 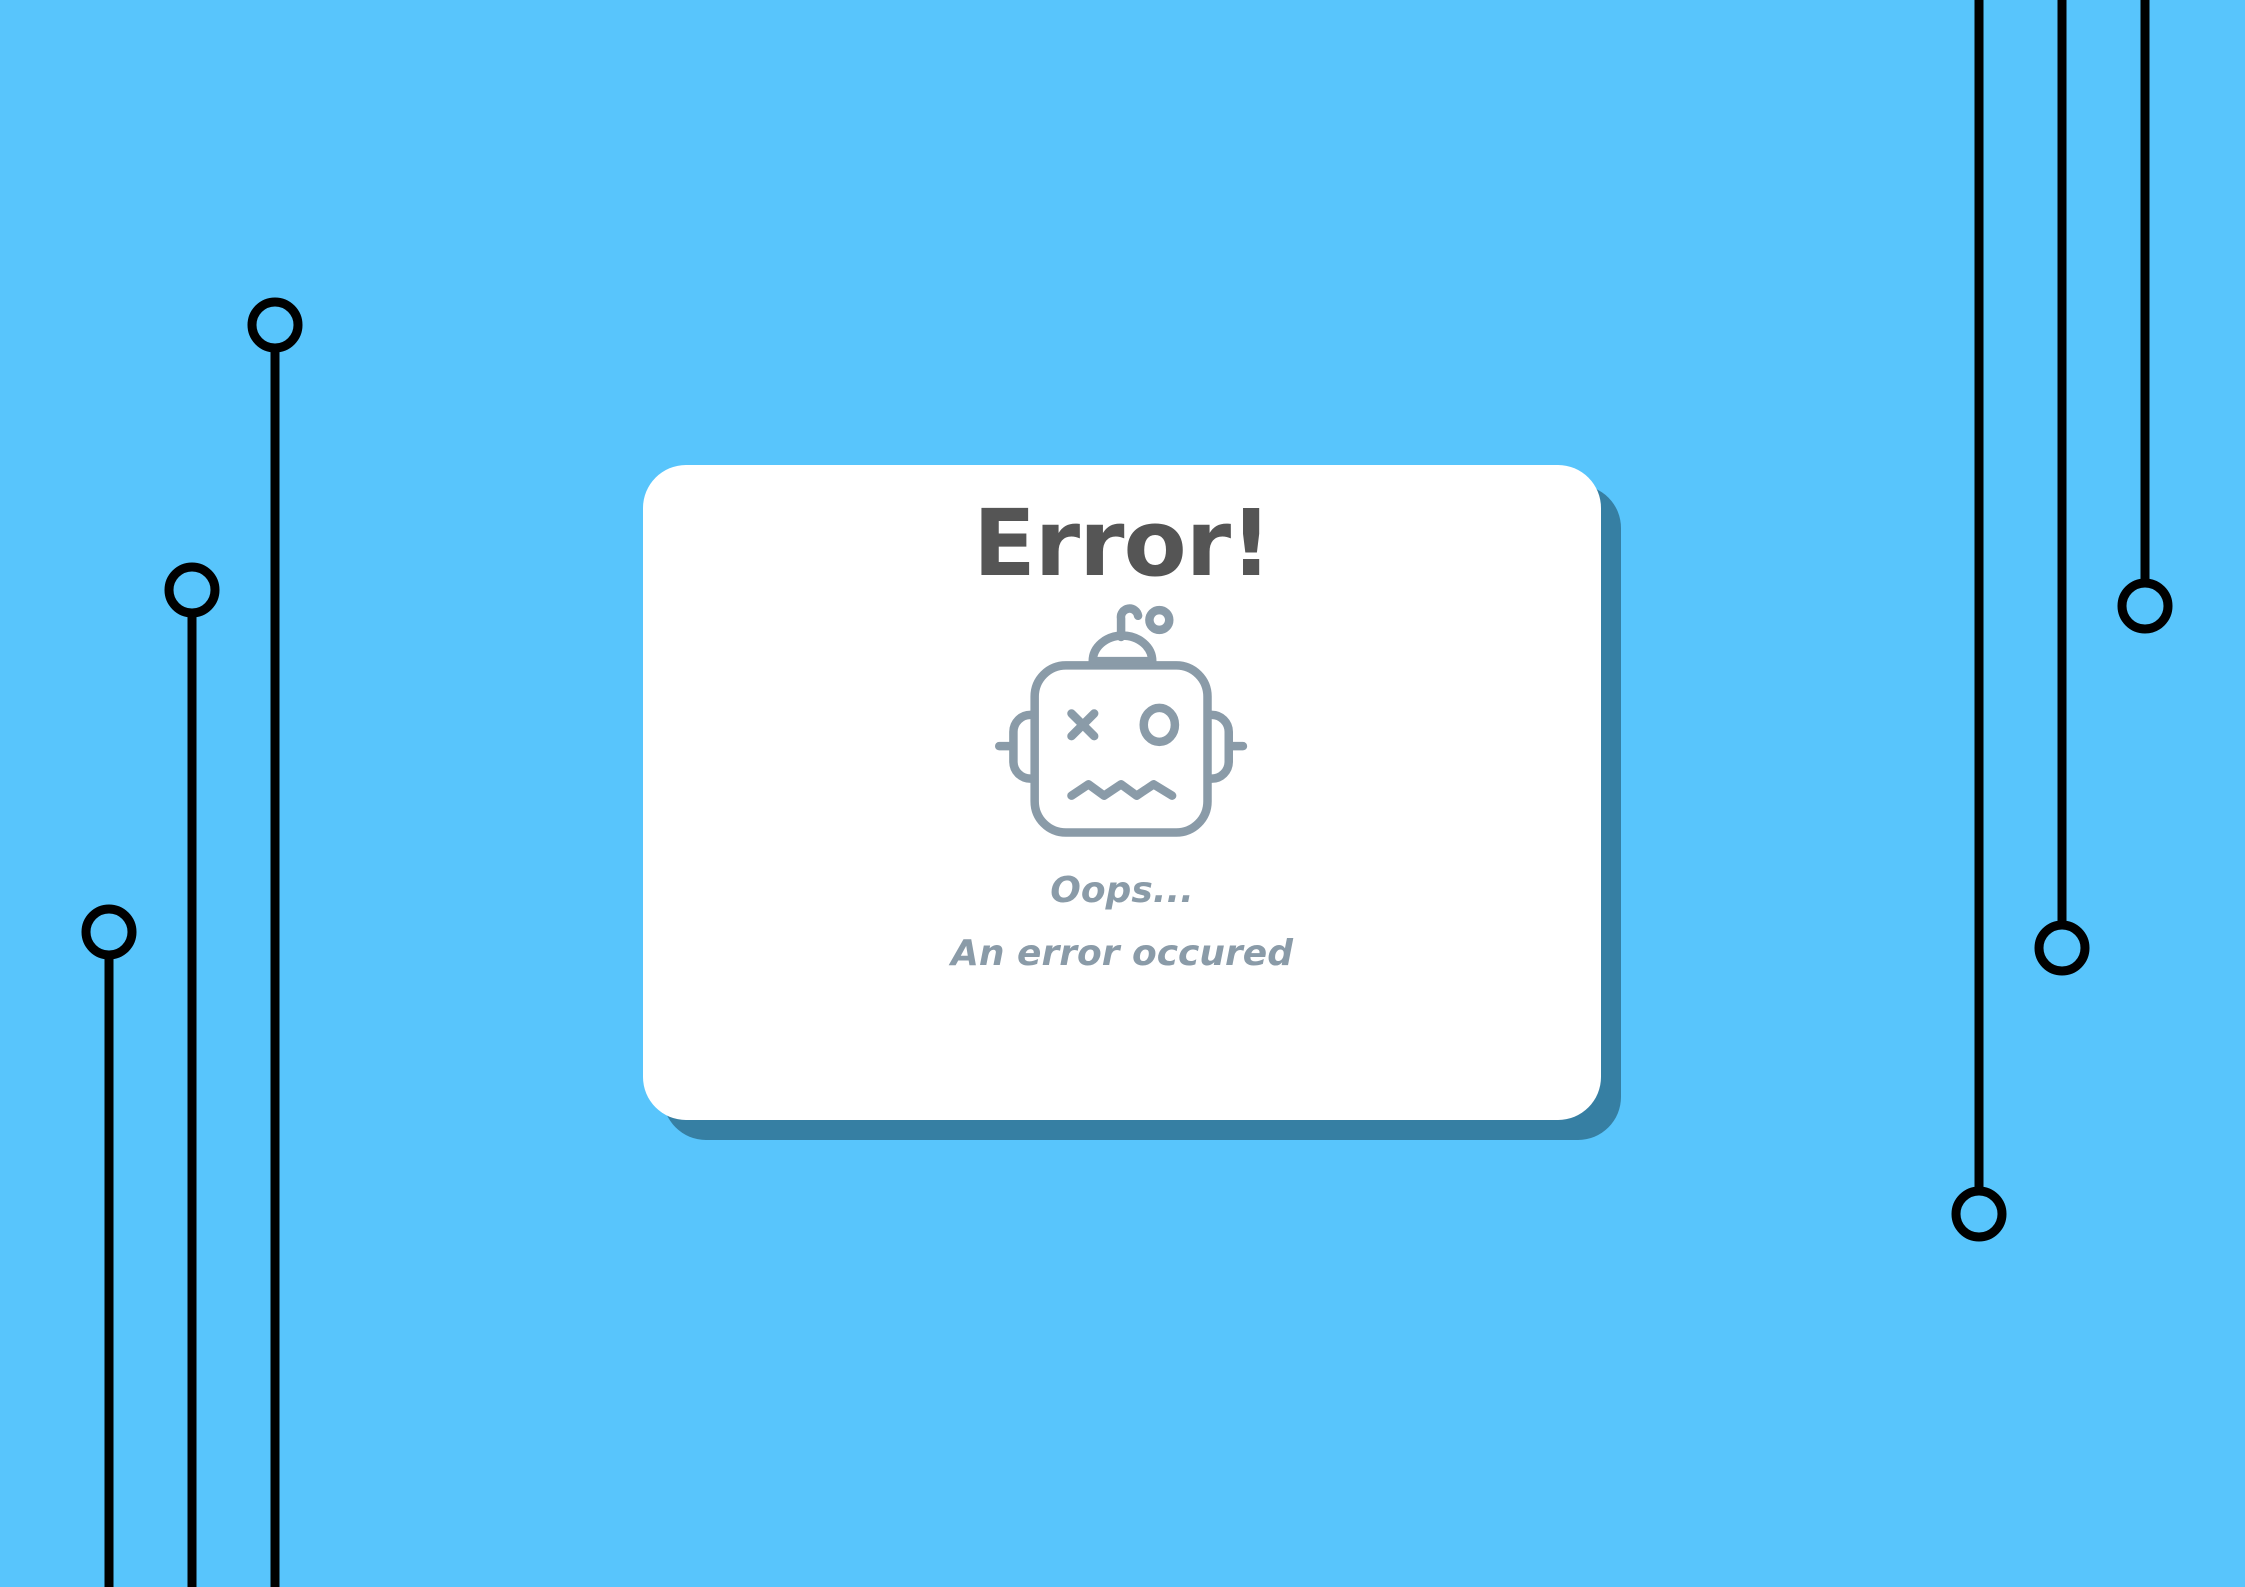 What do you see at coordinates (1121, 720) in the screenshot?
I see `broken-robot-icon` at bounding box center [1121, 720].